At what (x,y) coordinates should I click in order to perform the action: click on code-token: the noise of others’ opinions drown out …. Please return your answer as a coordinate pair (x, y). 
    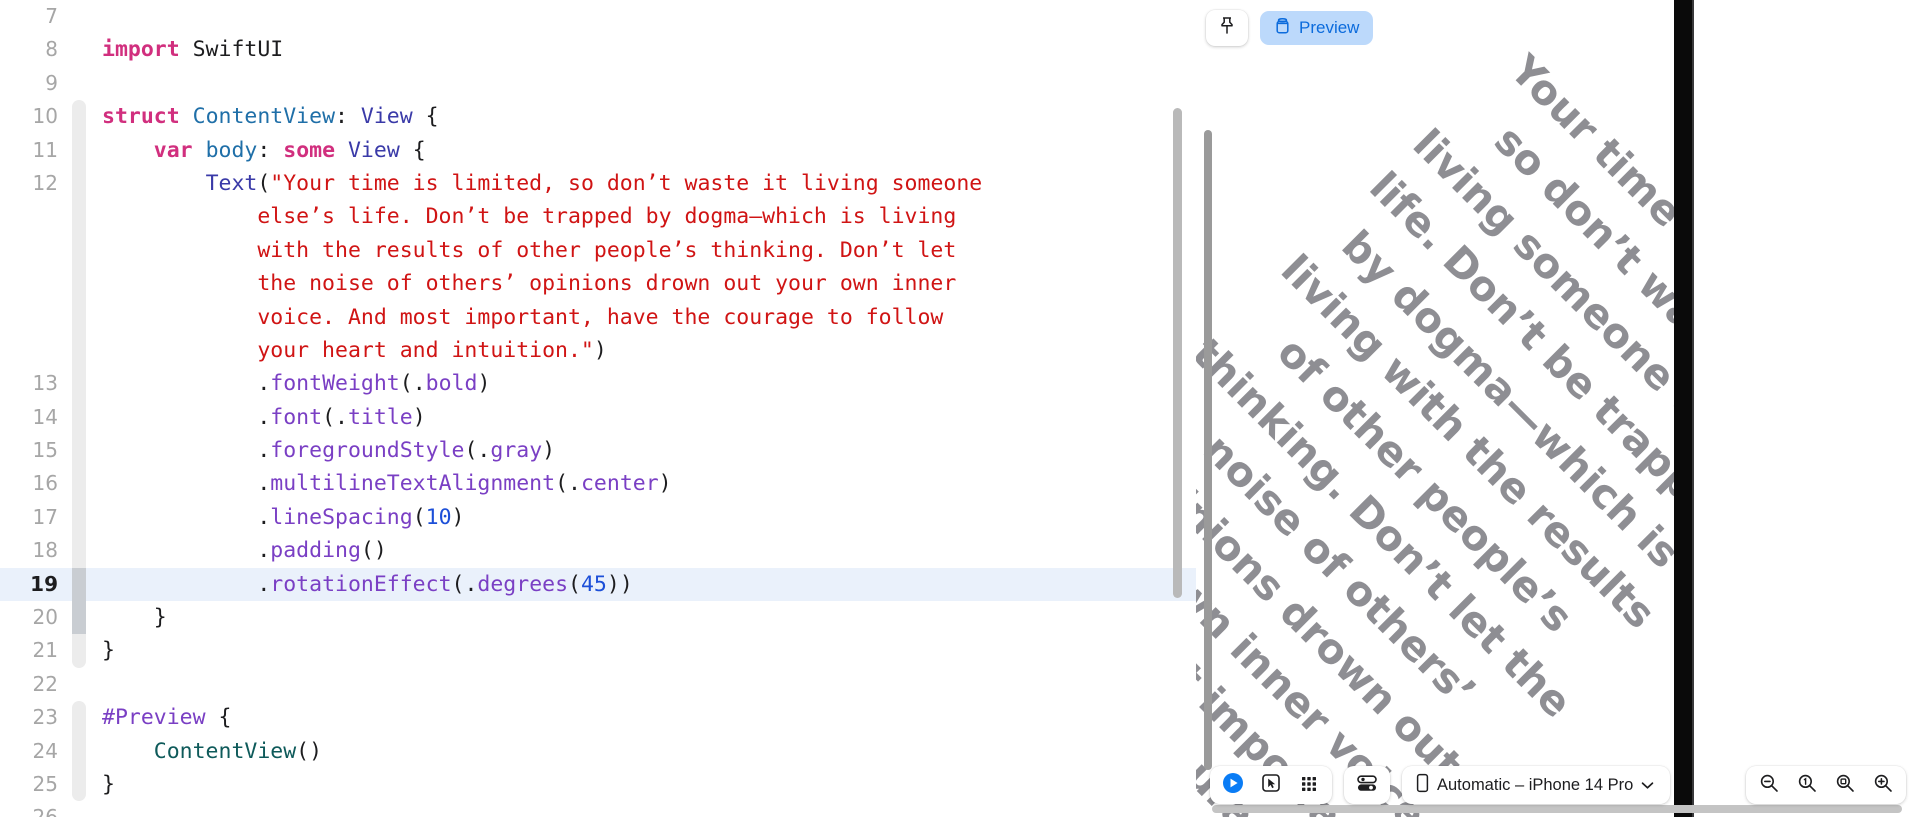
    Looking at the image, I should click on (529, 284).